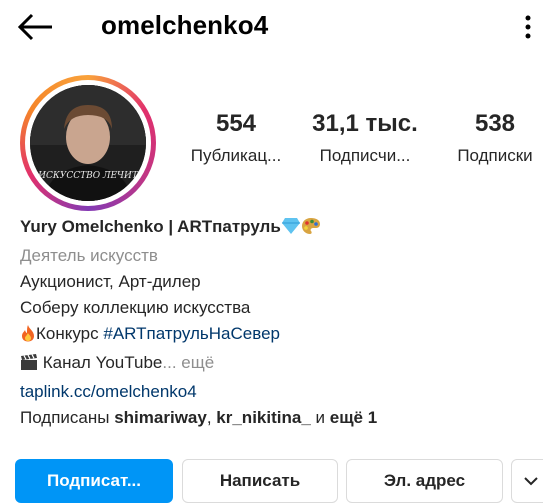  Describe the element at coordinates (424, 481) in the screenshot. I see `email-button: Эл. адрес` at that location.